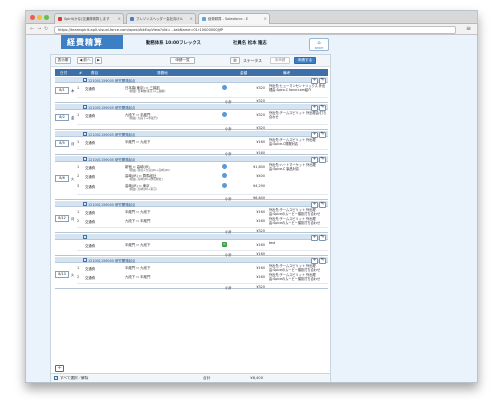  Describe the element at coordinates (138, 221) in the screenshot. I see `row-route: 九段下 ⇔ 半蔵門` at that location.